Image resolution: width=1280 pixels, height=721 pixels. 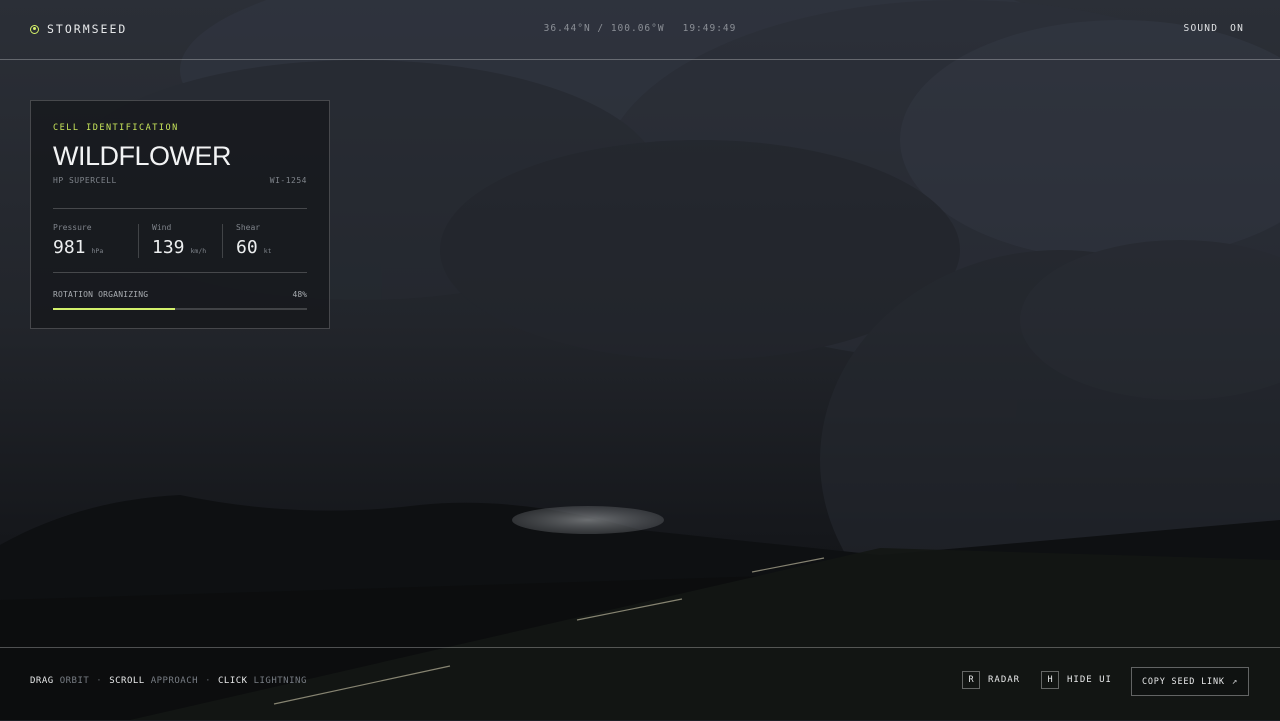 I want to click on hint-key: SCROLL, so click(x=127, y=681).